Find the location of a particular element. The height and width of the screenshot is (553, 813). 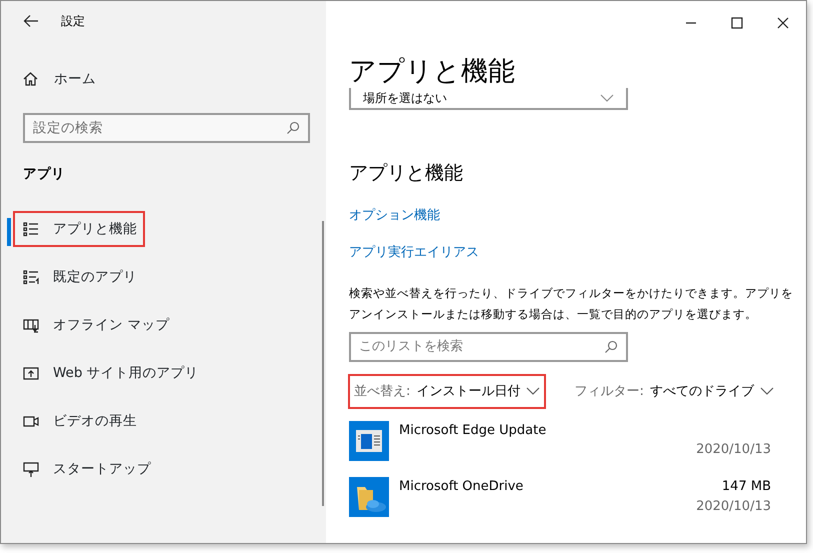

map-icon is located at coordinates (31, 325).